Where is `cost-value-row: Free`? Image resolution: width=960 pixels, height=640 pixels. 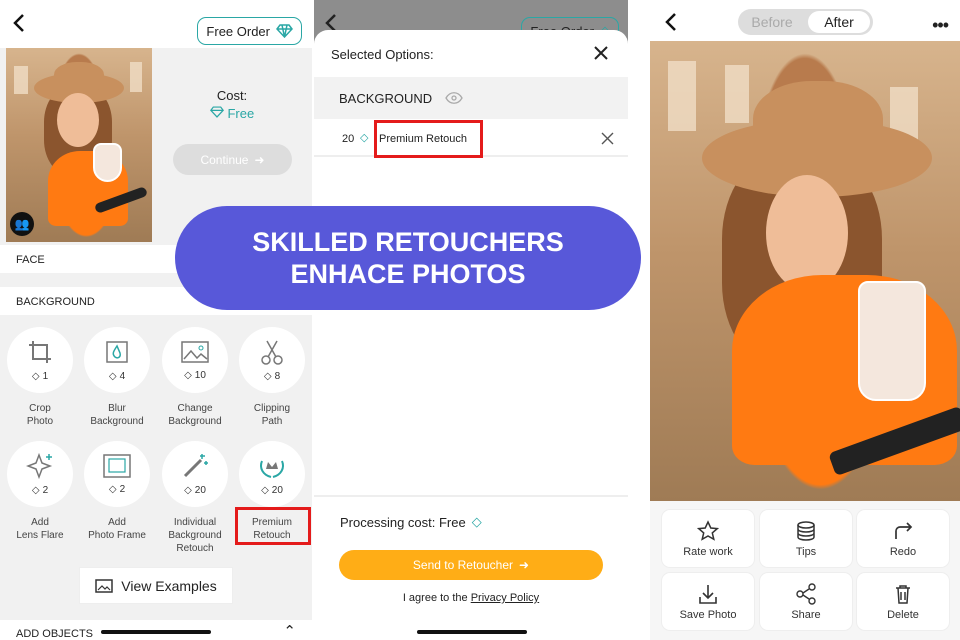
cost-value-row: Free is located at coordinates (232, 113).